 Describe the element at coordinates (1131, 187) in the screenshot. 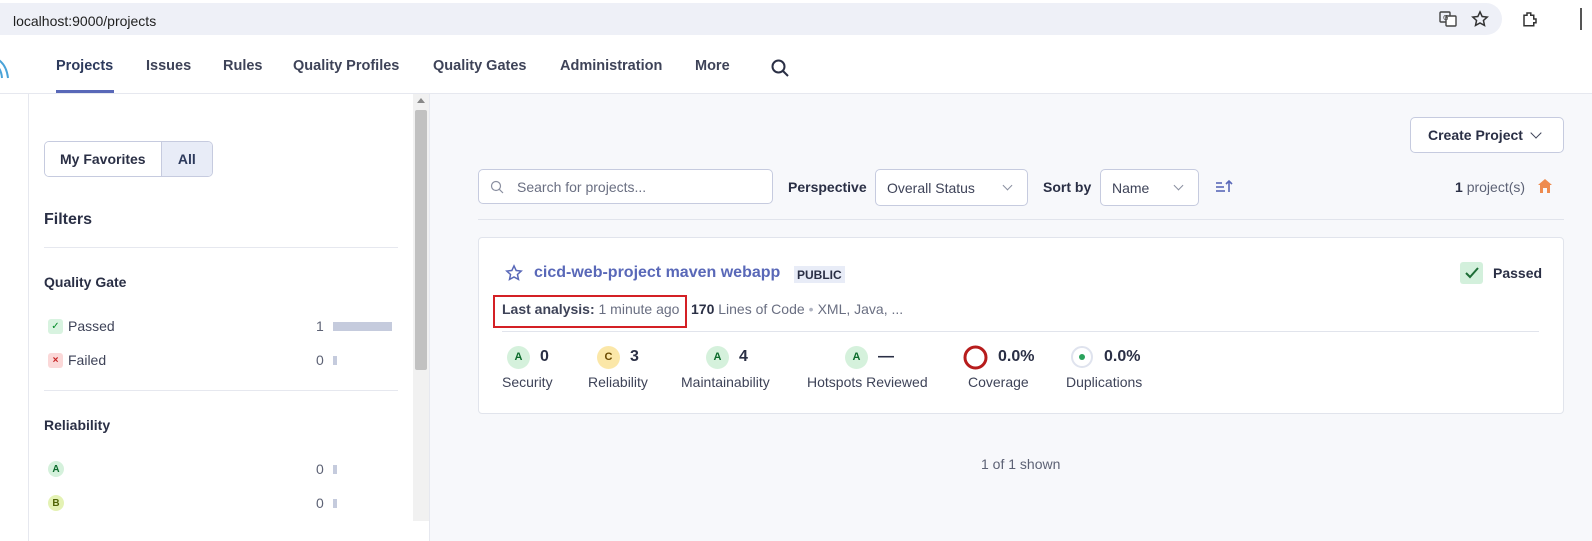

I see `sort-value: Name` at that location.